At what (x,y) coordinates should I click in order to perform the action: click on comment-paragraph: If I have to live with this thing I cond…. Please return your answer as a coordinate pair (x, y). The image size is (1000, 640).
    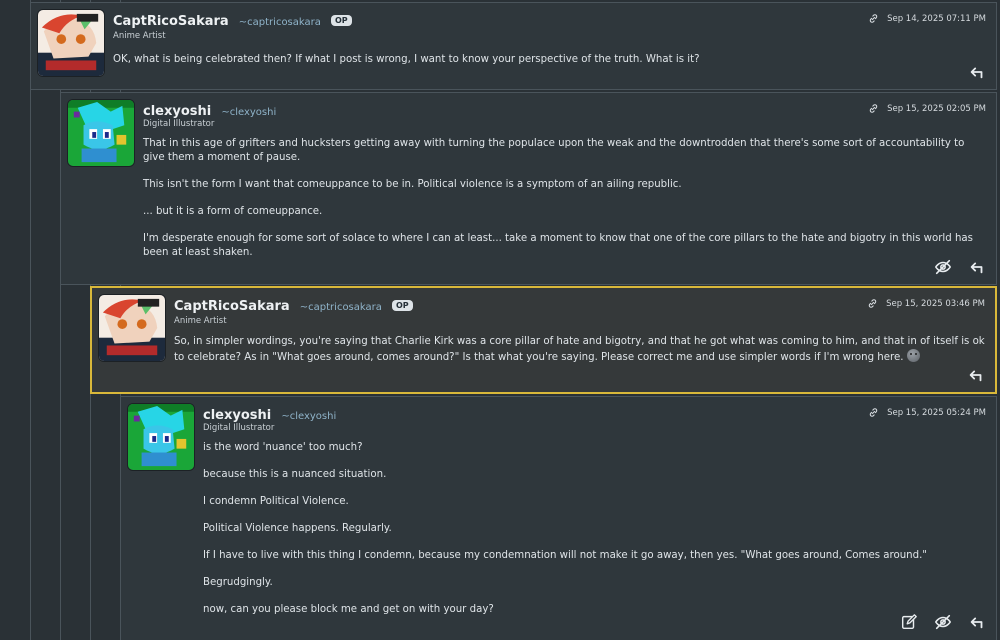
    Looking at the image, I should click on (565, 555).